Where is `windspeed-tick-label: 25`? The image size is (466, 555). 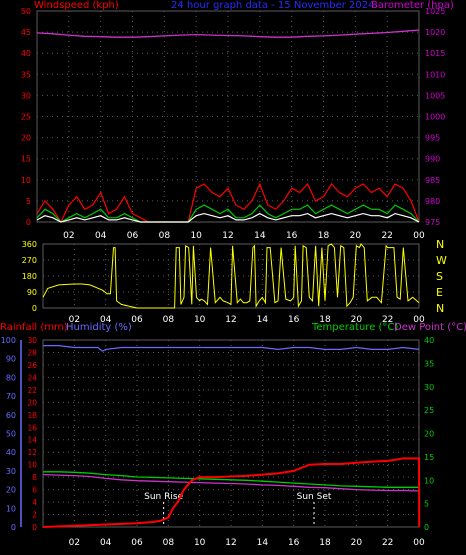
windspeed-tick-label: 25 is located at coordinates (26, 117).